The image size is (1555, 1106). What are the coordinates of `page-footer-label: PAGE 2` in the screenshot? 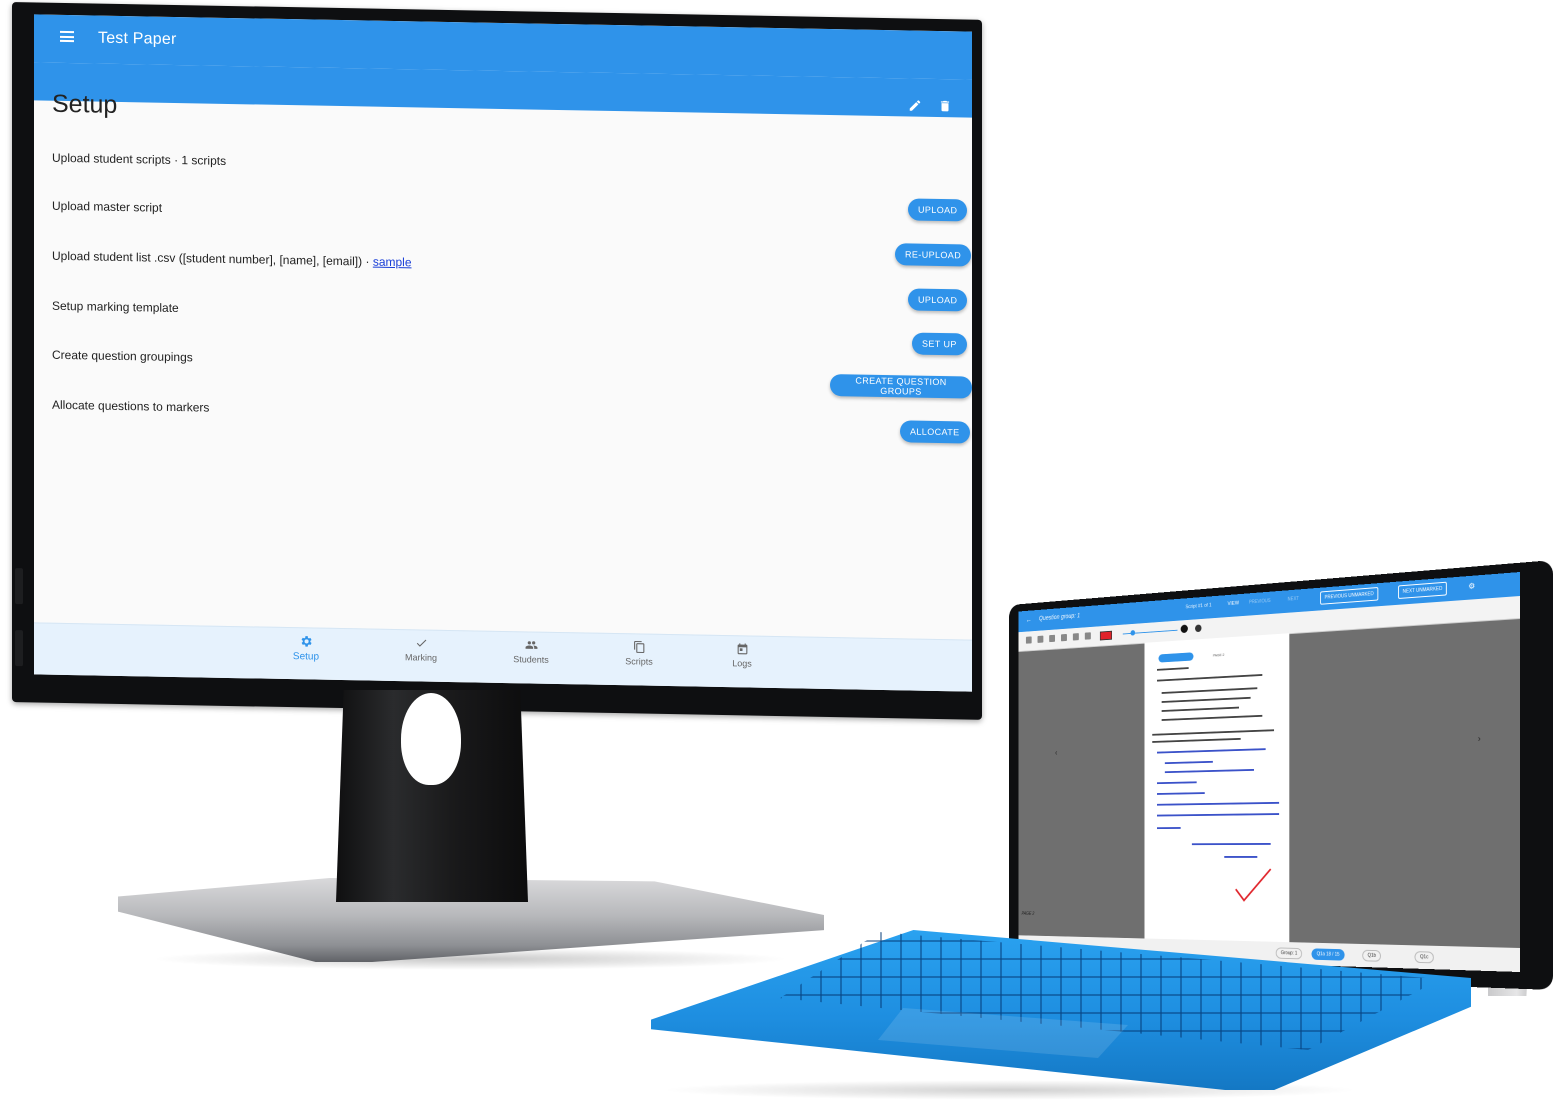 It's located at (1028, 913).